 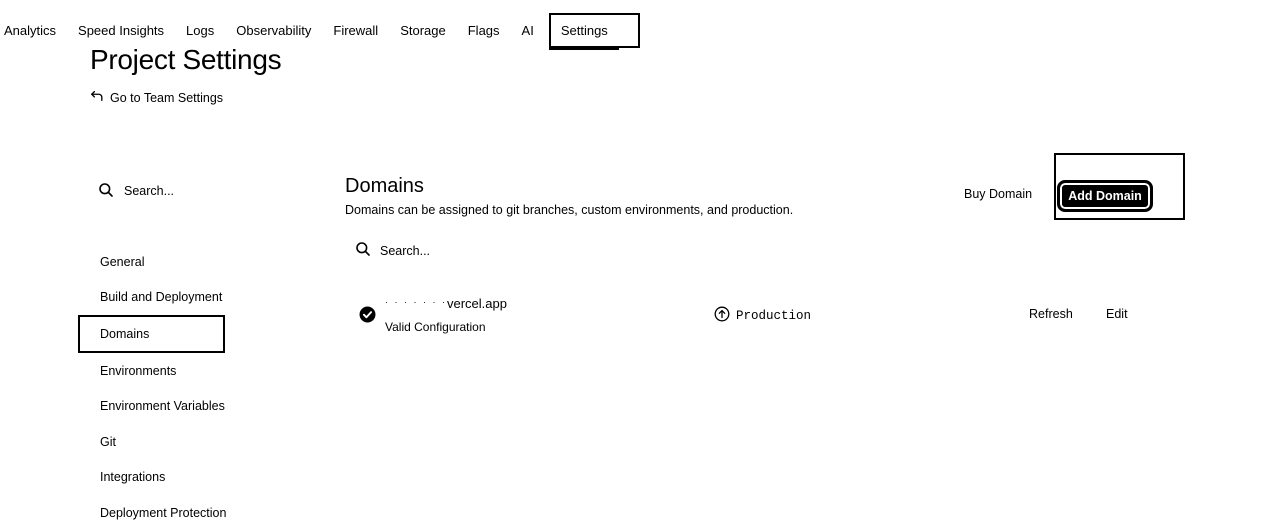 I want to click on nav-tab-observability: Observability, so click(x=273, y=30).